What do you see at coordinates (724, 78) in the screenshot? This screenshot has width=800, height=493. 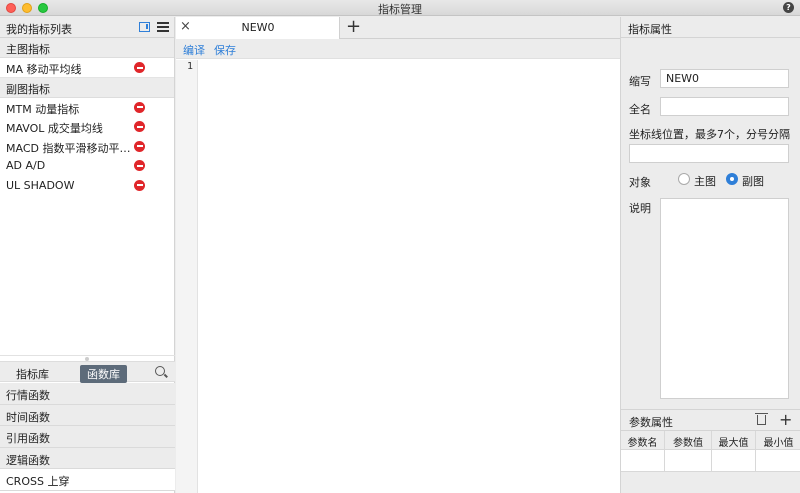 I see `abbr-input: NEW0` at bounding box center [724, 78].